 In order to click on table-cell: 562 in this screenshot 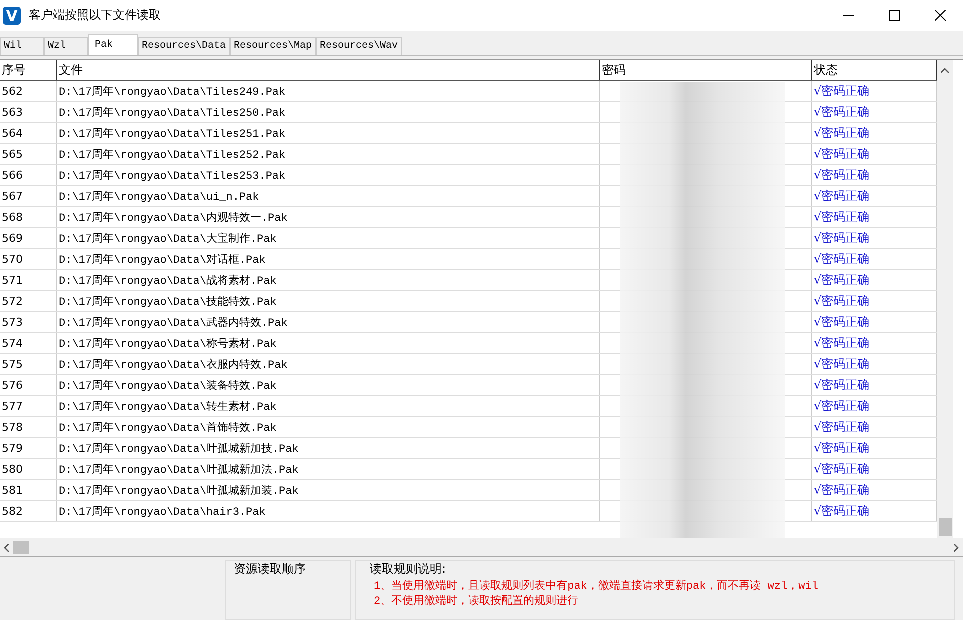, I will do `click(28, 91)`.